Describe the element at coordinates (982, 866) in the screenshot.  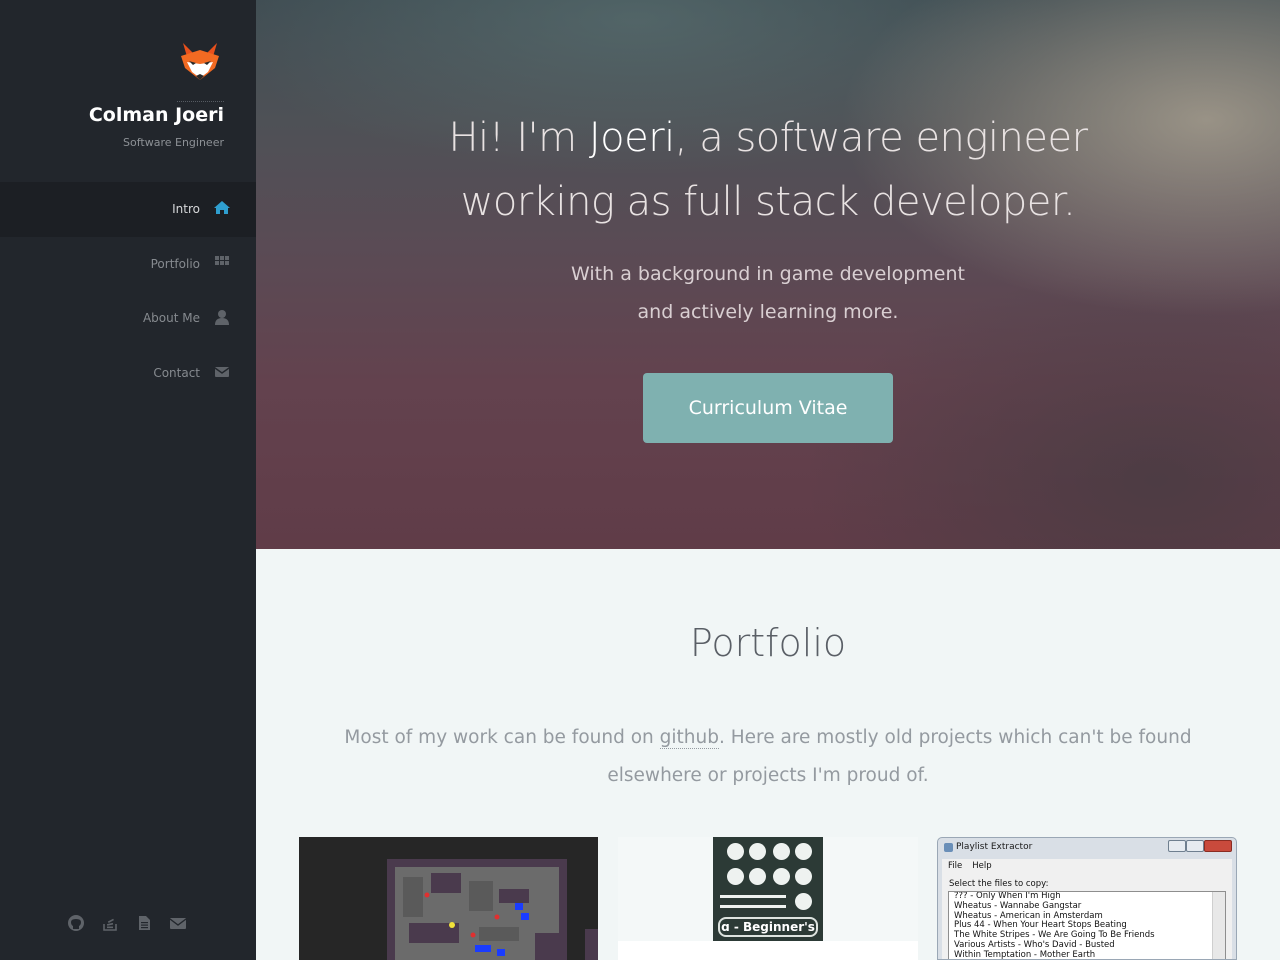
I see `menu-help: Help` at that location.